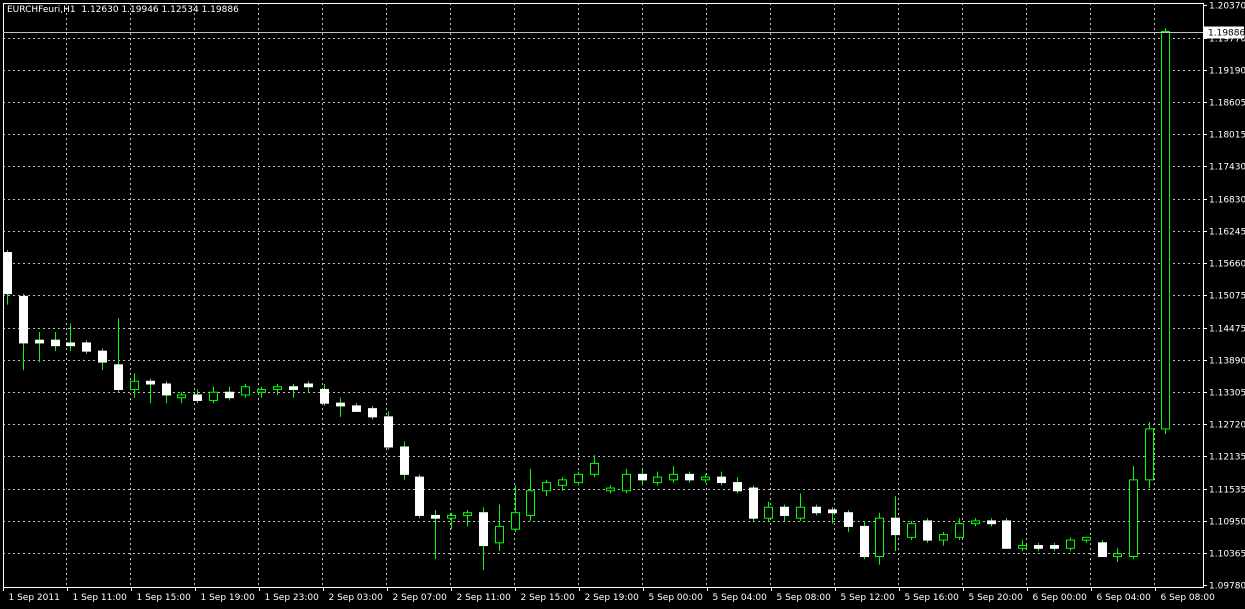 This screenshot has width=1245, height=609. Describe the element at coordinates (1060, 598) in the screenshot. I see `x-tick-label: 6 Sep 00:00` at that location.